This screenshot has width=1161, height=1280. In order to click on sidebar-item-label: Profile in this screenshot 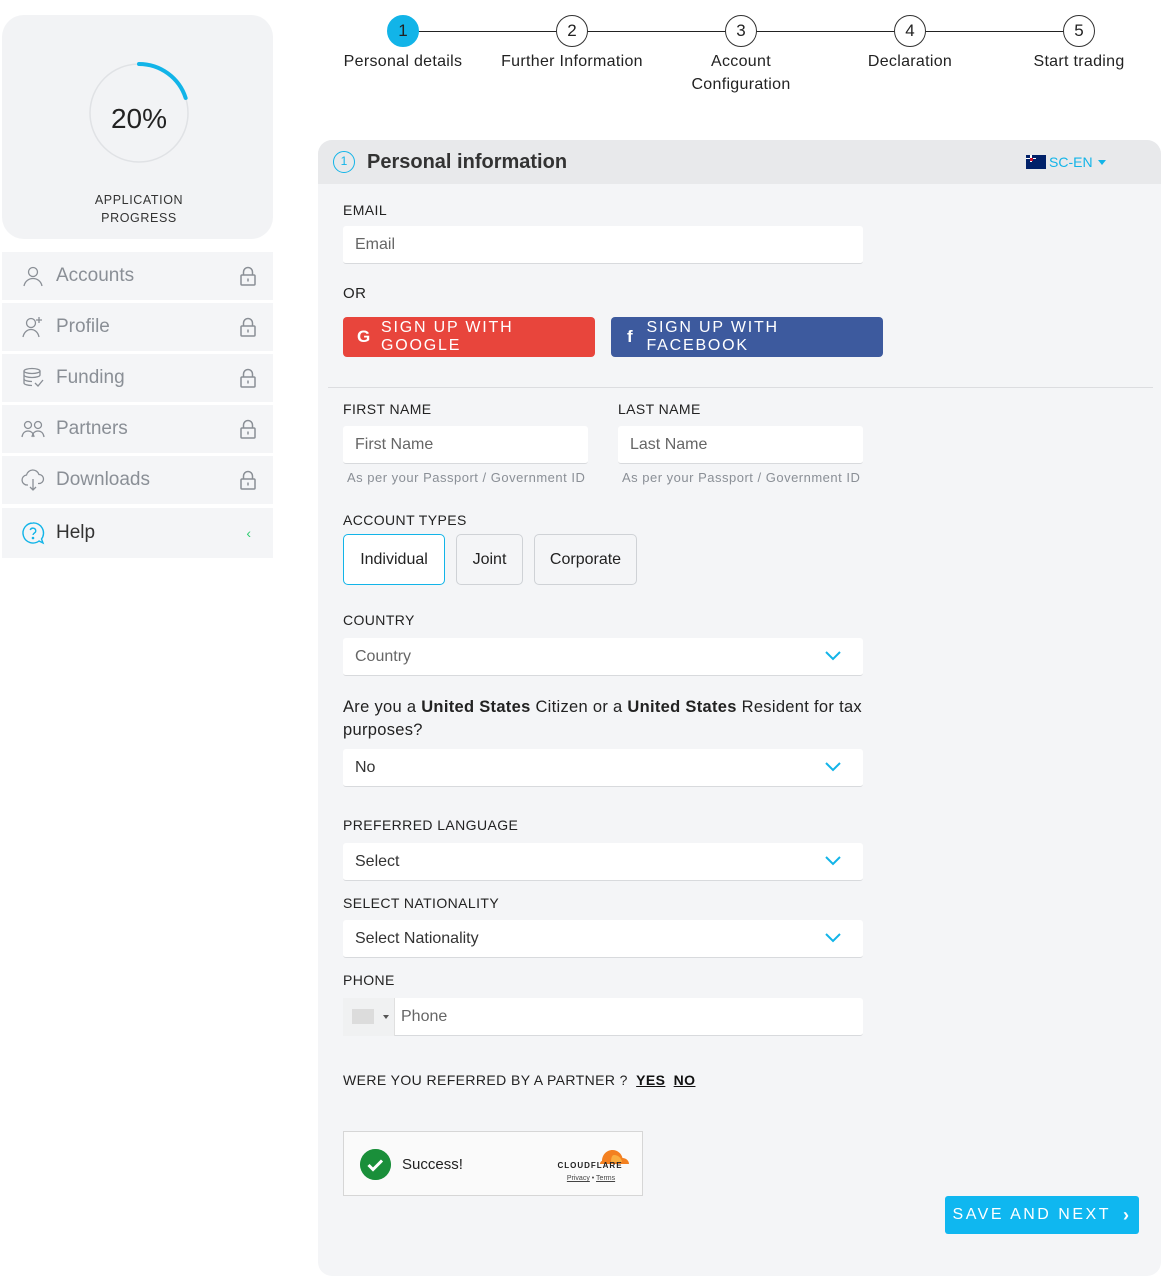, I will do `click(83, 326)`.